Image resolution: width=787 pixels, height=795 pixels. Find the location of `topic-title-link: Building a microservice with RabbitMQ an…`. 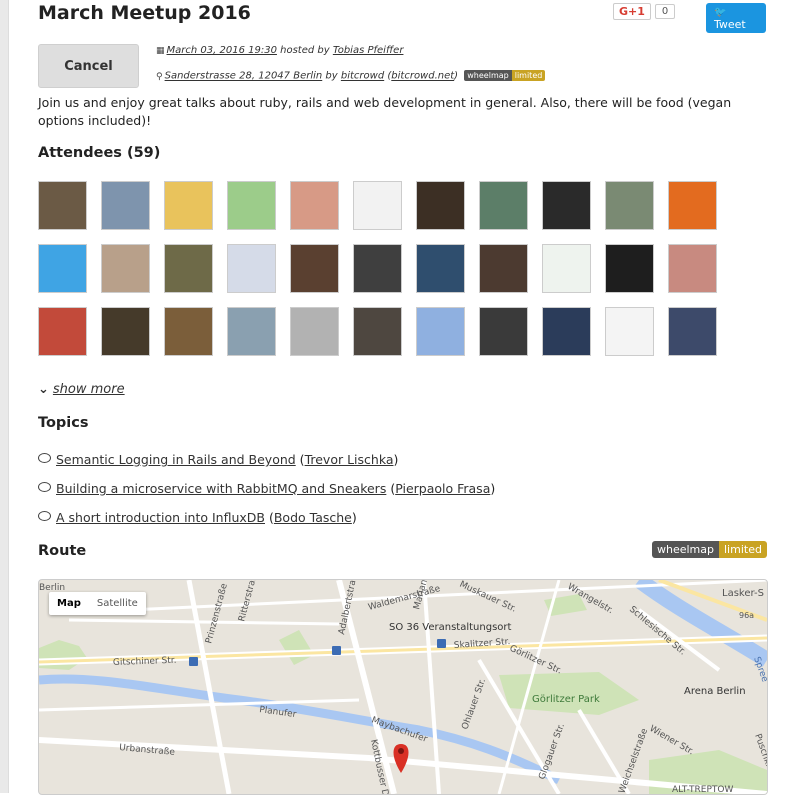

topic-title-link: Building a microservice with RabbitMQ an… is located at coordinates (221, 488).